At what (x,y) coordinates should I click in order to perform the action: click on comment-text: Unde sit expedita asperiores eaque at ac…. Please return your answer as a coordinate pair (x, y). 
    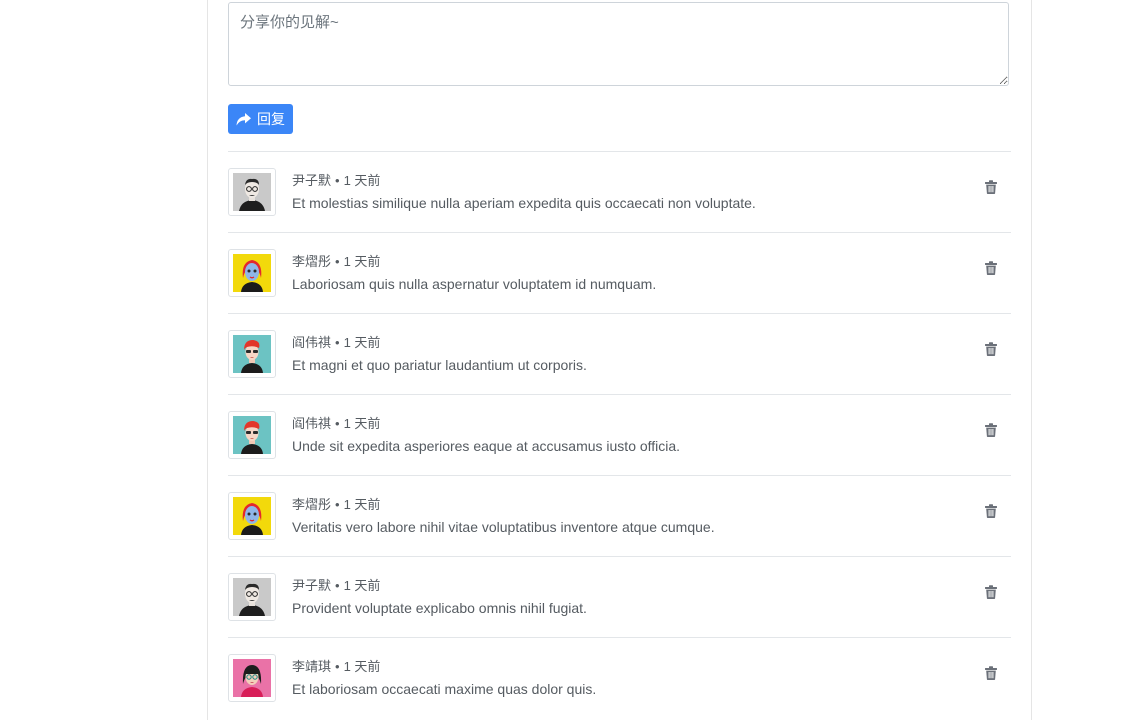
    Looking at the image, I should click on (486, 446).